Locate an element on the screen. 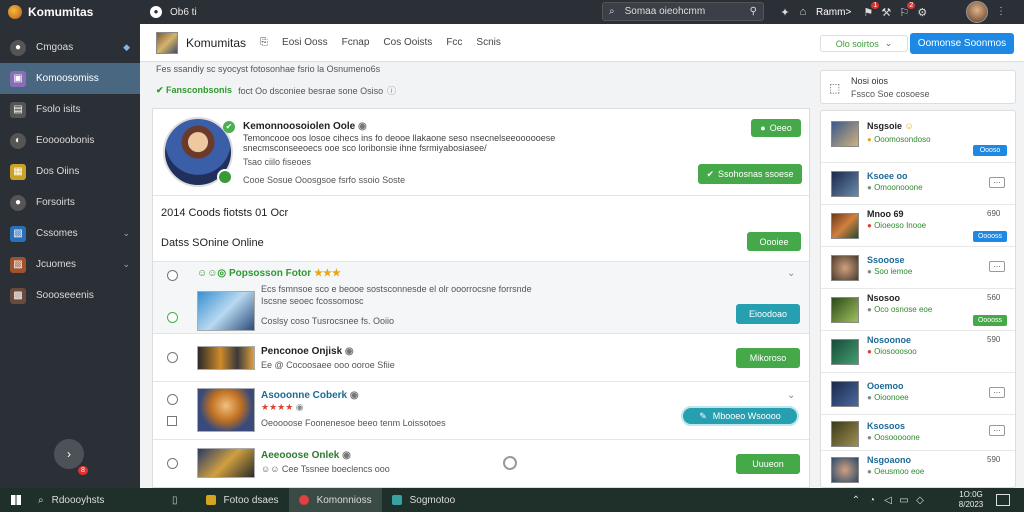 The height and width of the screenshot is (512, 1024). status-button: ● Oeeo is located at coordinates (776, 128).